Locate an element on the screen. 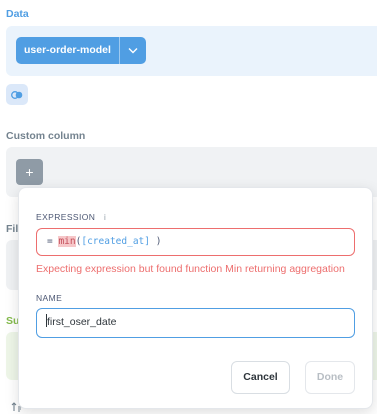 This screenshot has height=414, width=377. expression-close-paren: ) is located at coordinates (156, 241).